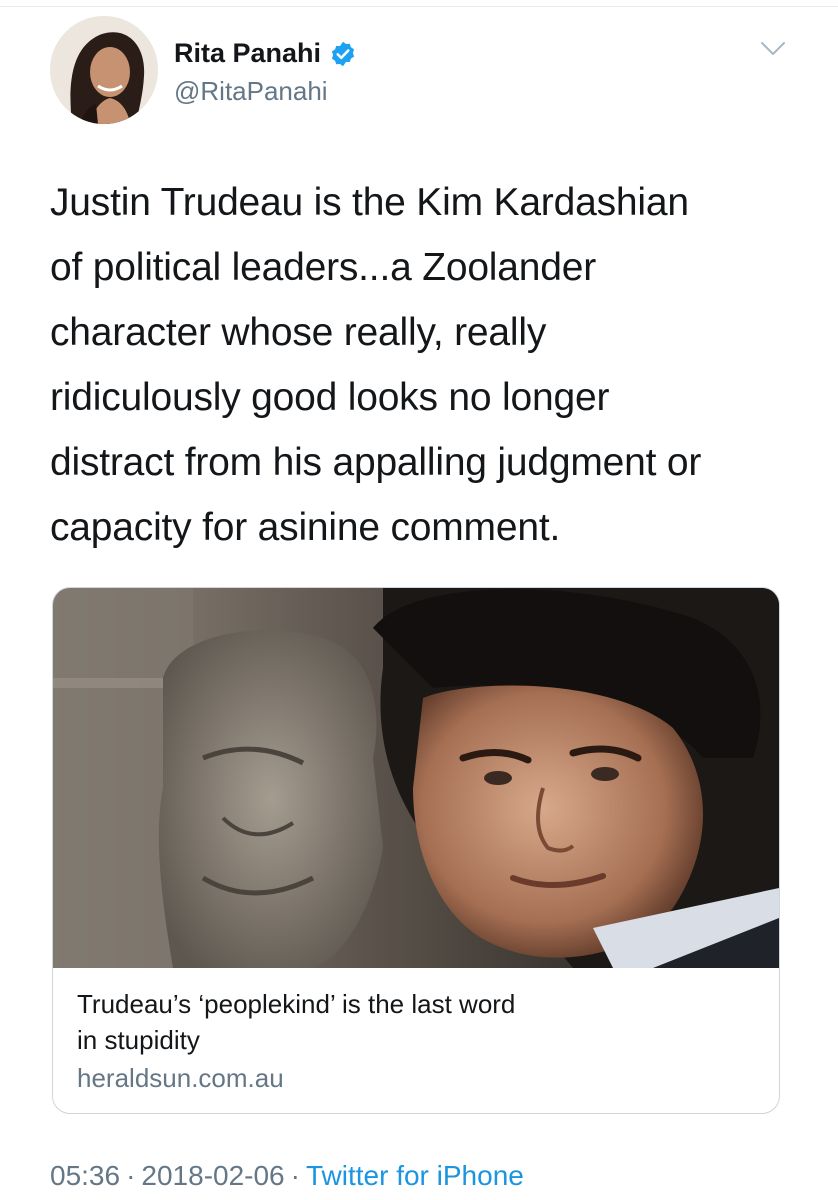 Image resolution: width=838 pixels, height=1200 pixels. Describe the element at coordinates (85, 1175) in the screenshot. I see `tweet-time: 05:36` at that location.